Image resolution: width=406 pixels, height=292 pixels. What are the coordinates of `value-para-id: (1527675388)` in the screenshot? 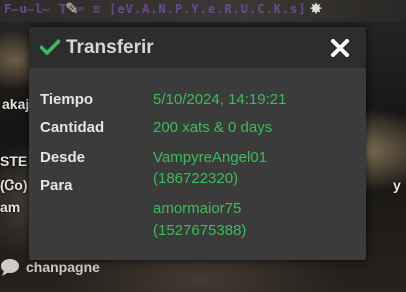 It's located at (200, 230).